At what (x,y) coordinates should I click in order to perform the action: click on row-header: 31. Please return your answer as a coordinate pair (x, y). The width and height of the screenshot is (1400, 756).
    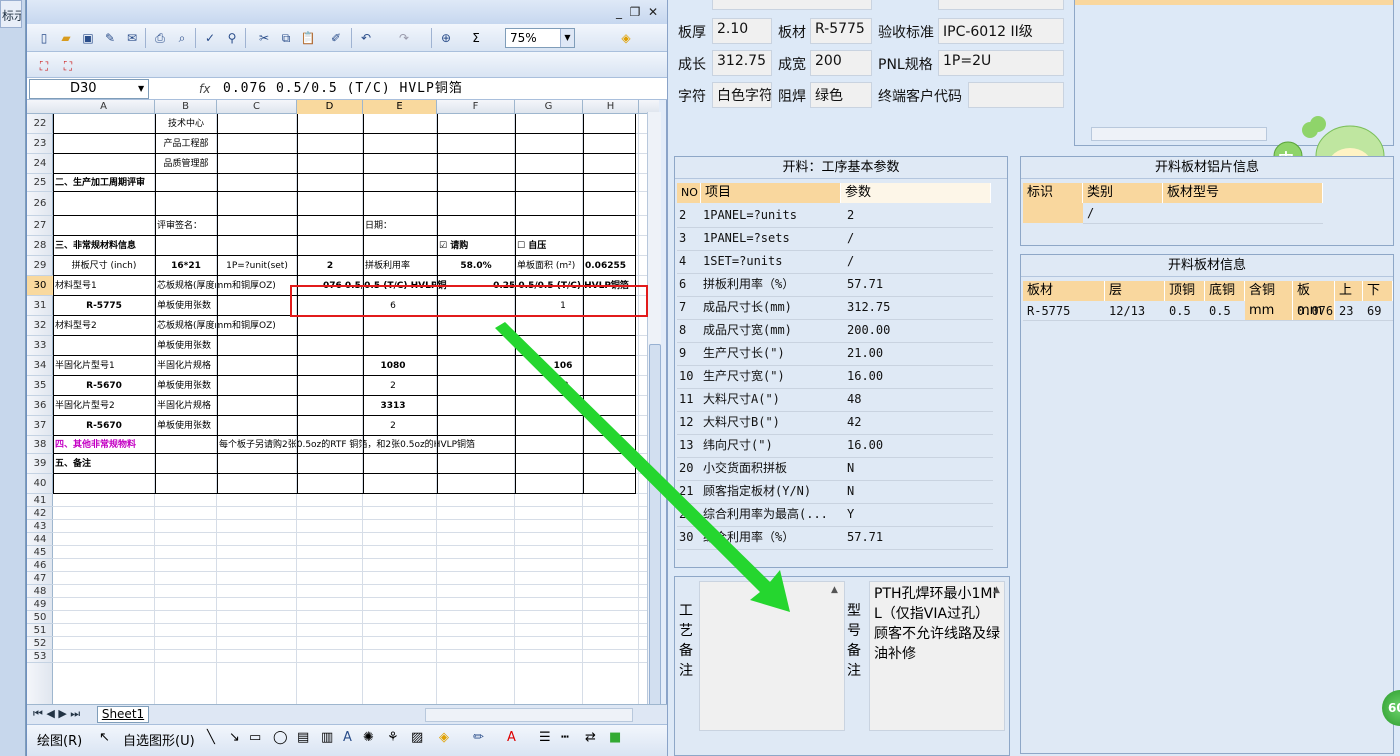
    Looking at the image, I should click on (40, 306).